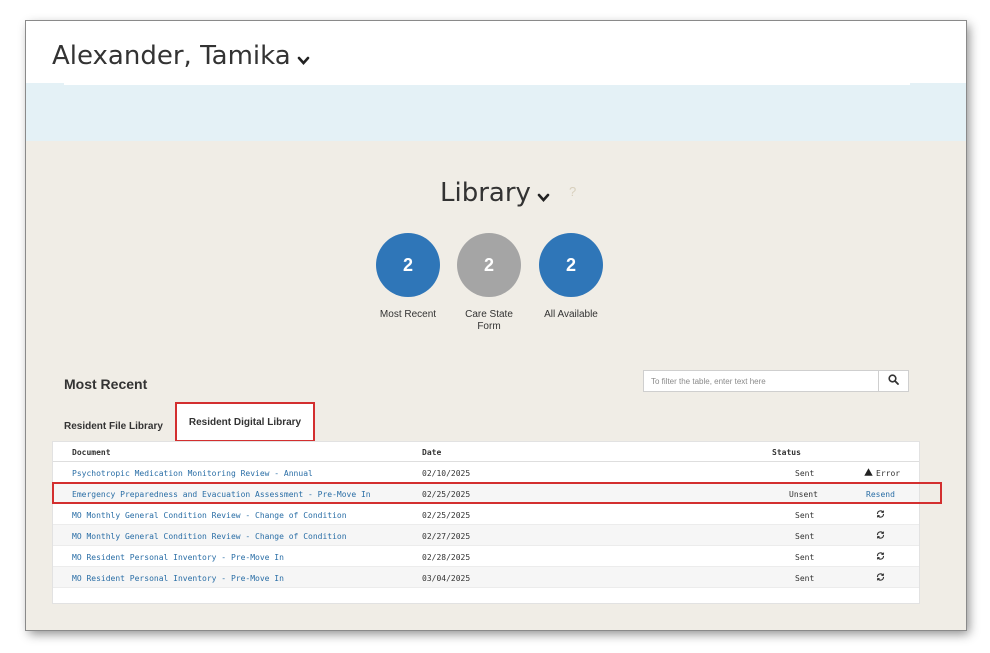 The width and height of the screenshot is (990, 653). Describe the element at coordinates (761, 381) in the screenshot. I see `filter-input` at that location.